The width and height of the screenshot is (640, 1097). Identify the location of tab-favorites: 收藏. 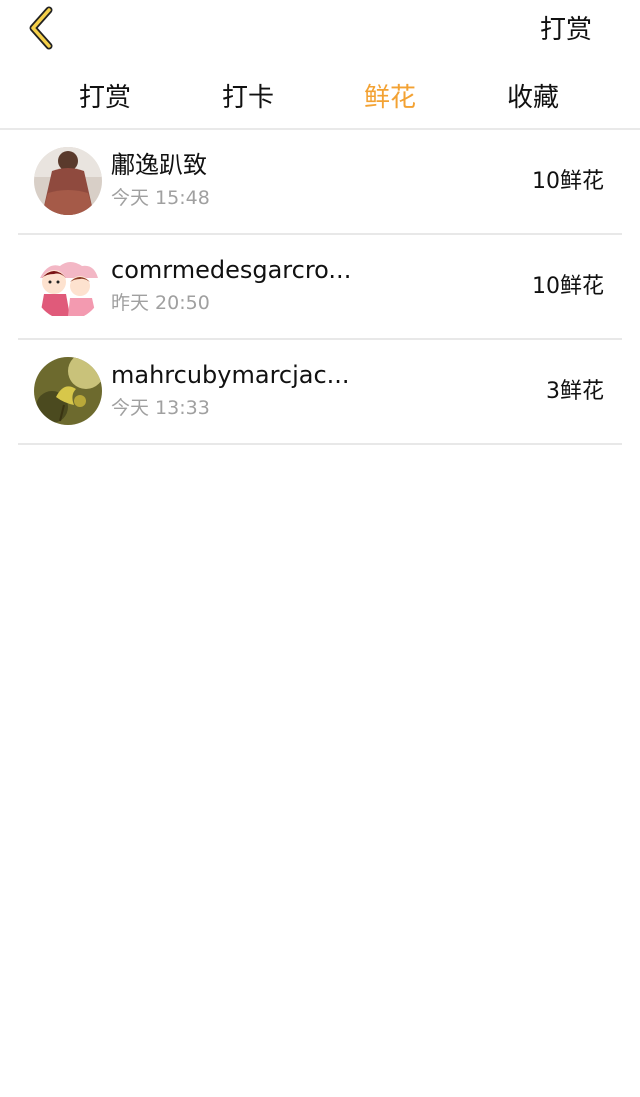
(533, 98).